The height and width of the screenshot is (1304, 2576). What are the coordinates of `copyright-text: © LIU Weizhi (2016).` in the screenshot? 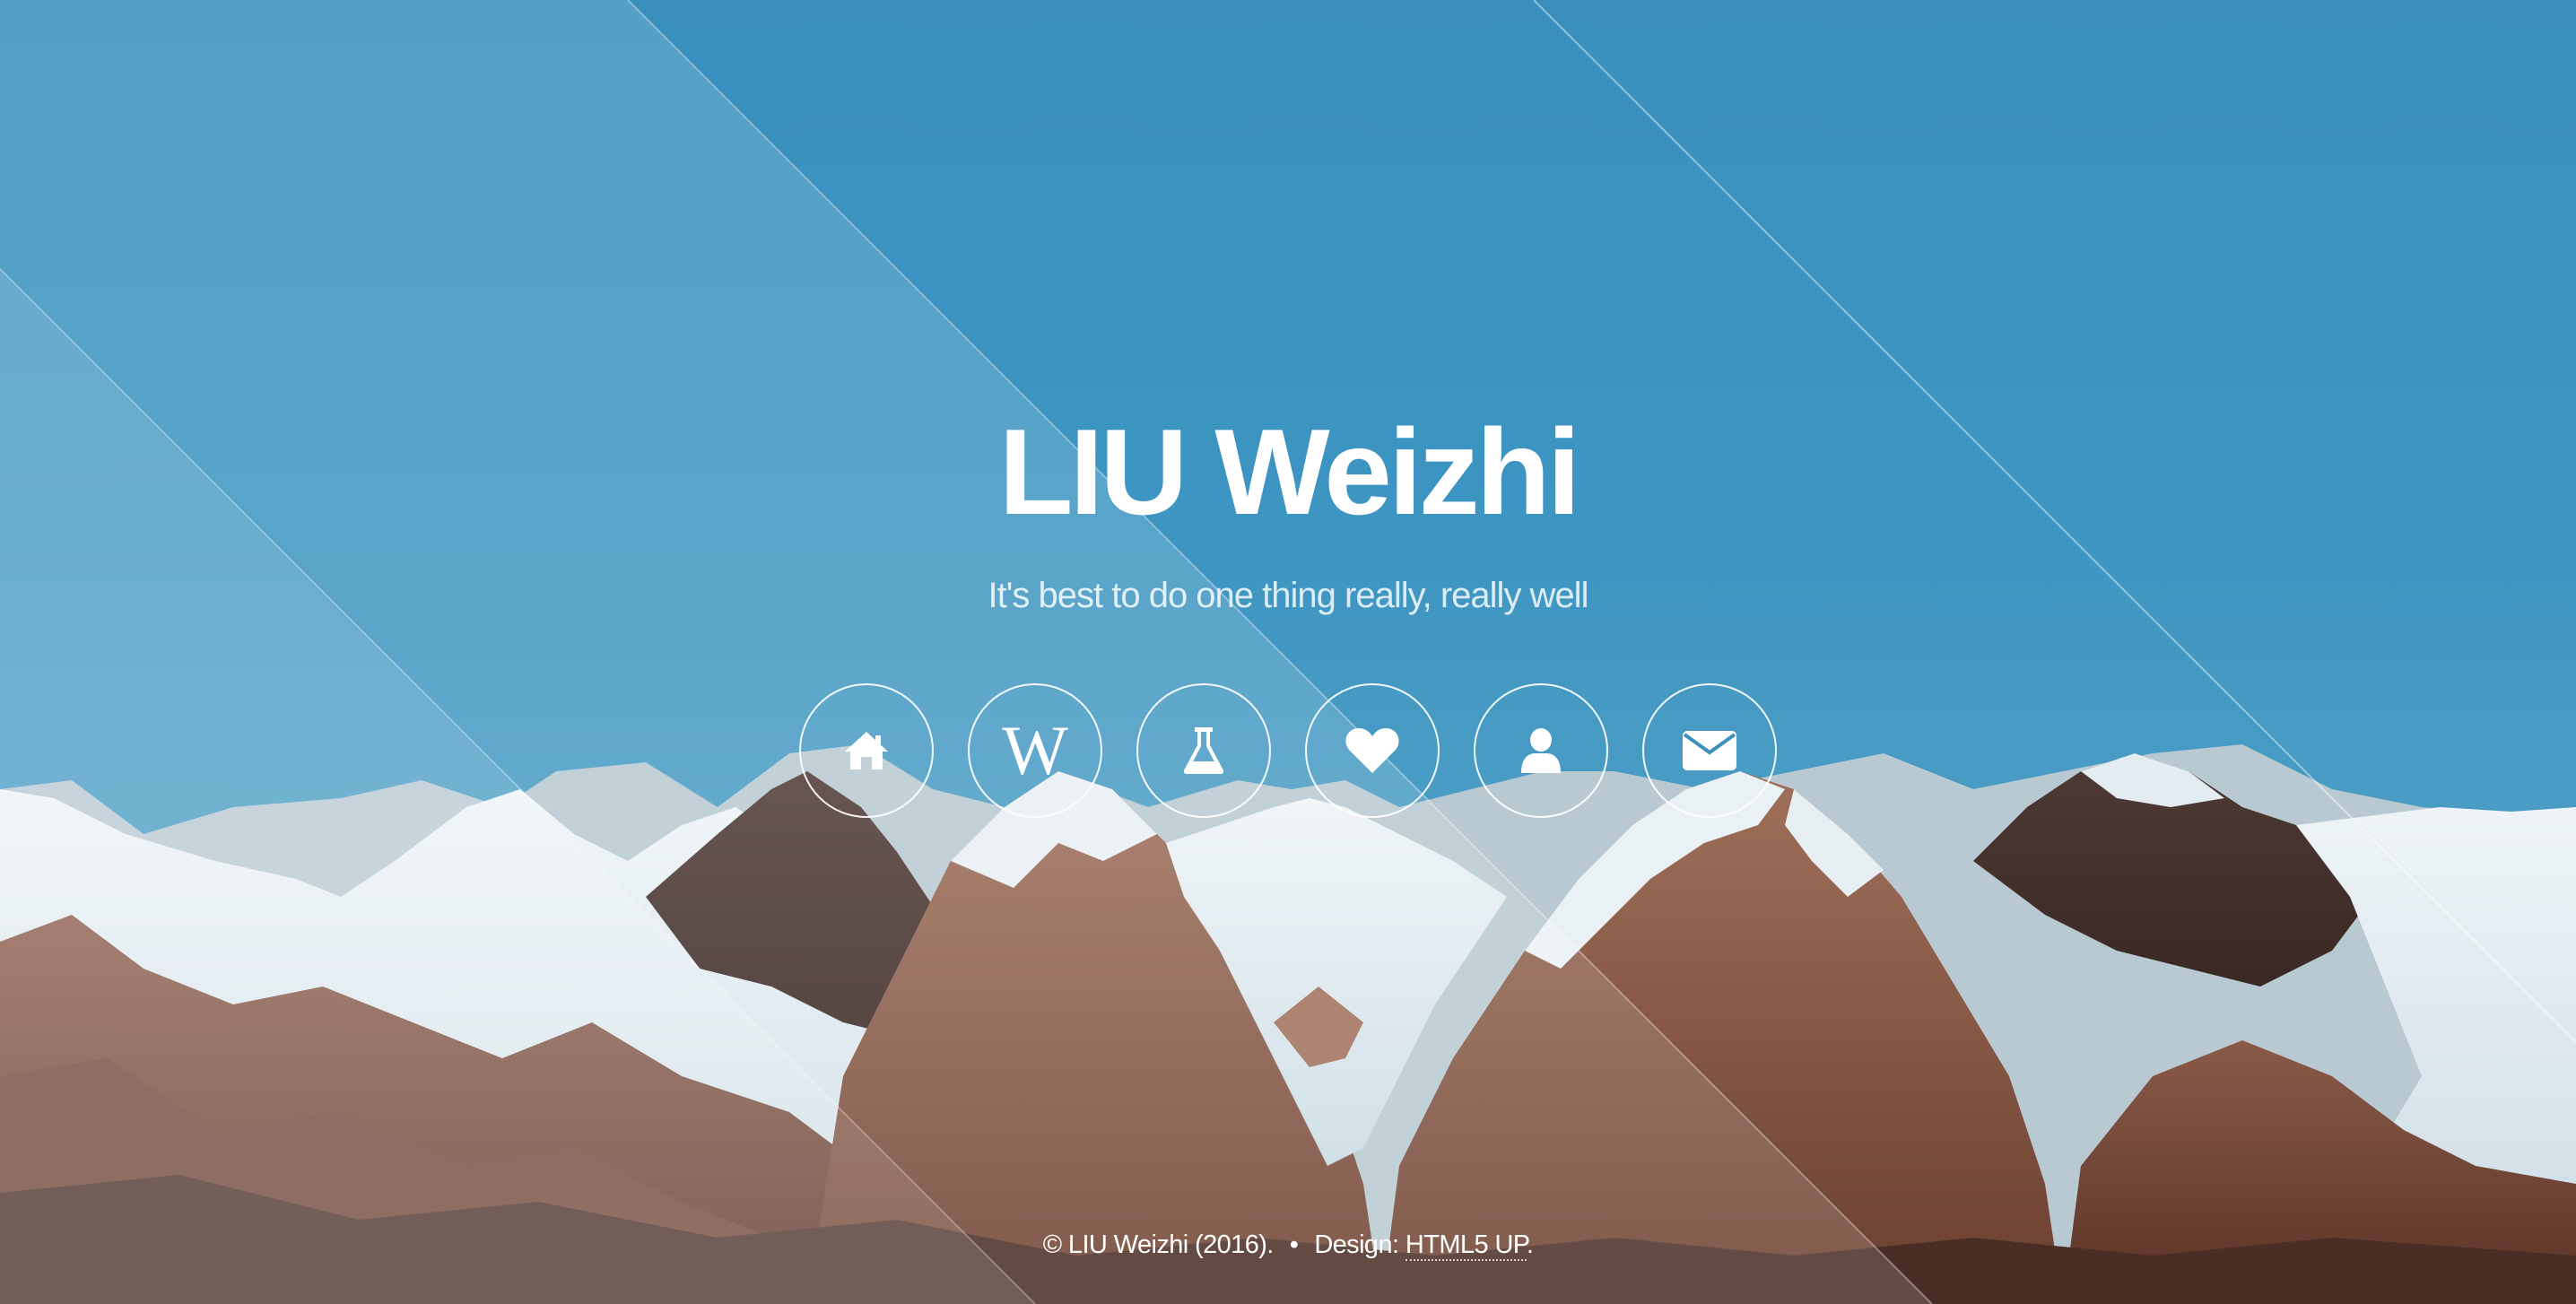 It's located at (1158, 1244).